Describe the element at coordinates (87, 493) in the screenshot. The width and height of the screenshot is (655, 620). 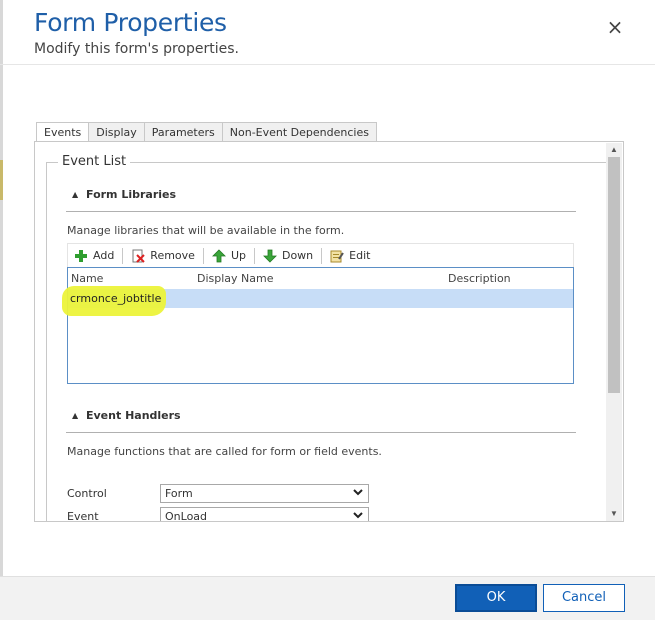
I see `control-label: Control` at that location.